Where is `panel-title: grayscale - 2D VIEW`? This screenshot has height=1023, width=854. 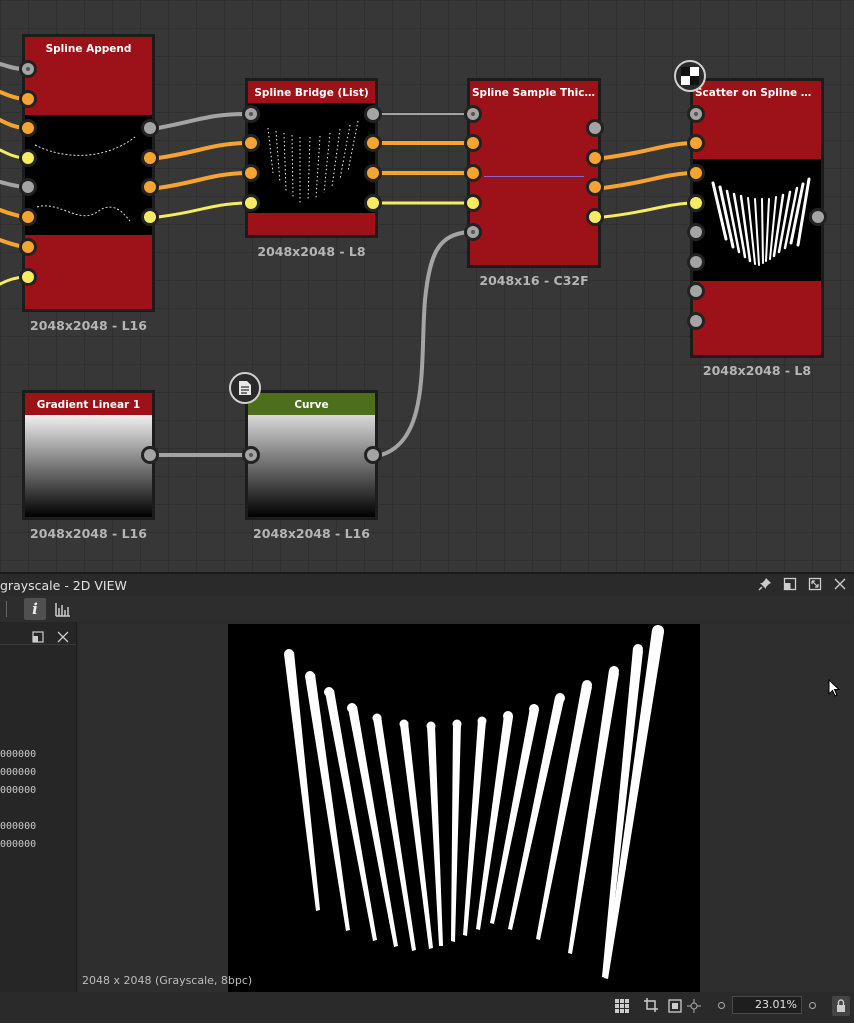
panel-title: grayscale - 2D VIEW is located at coordinates (63, 585).